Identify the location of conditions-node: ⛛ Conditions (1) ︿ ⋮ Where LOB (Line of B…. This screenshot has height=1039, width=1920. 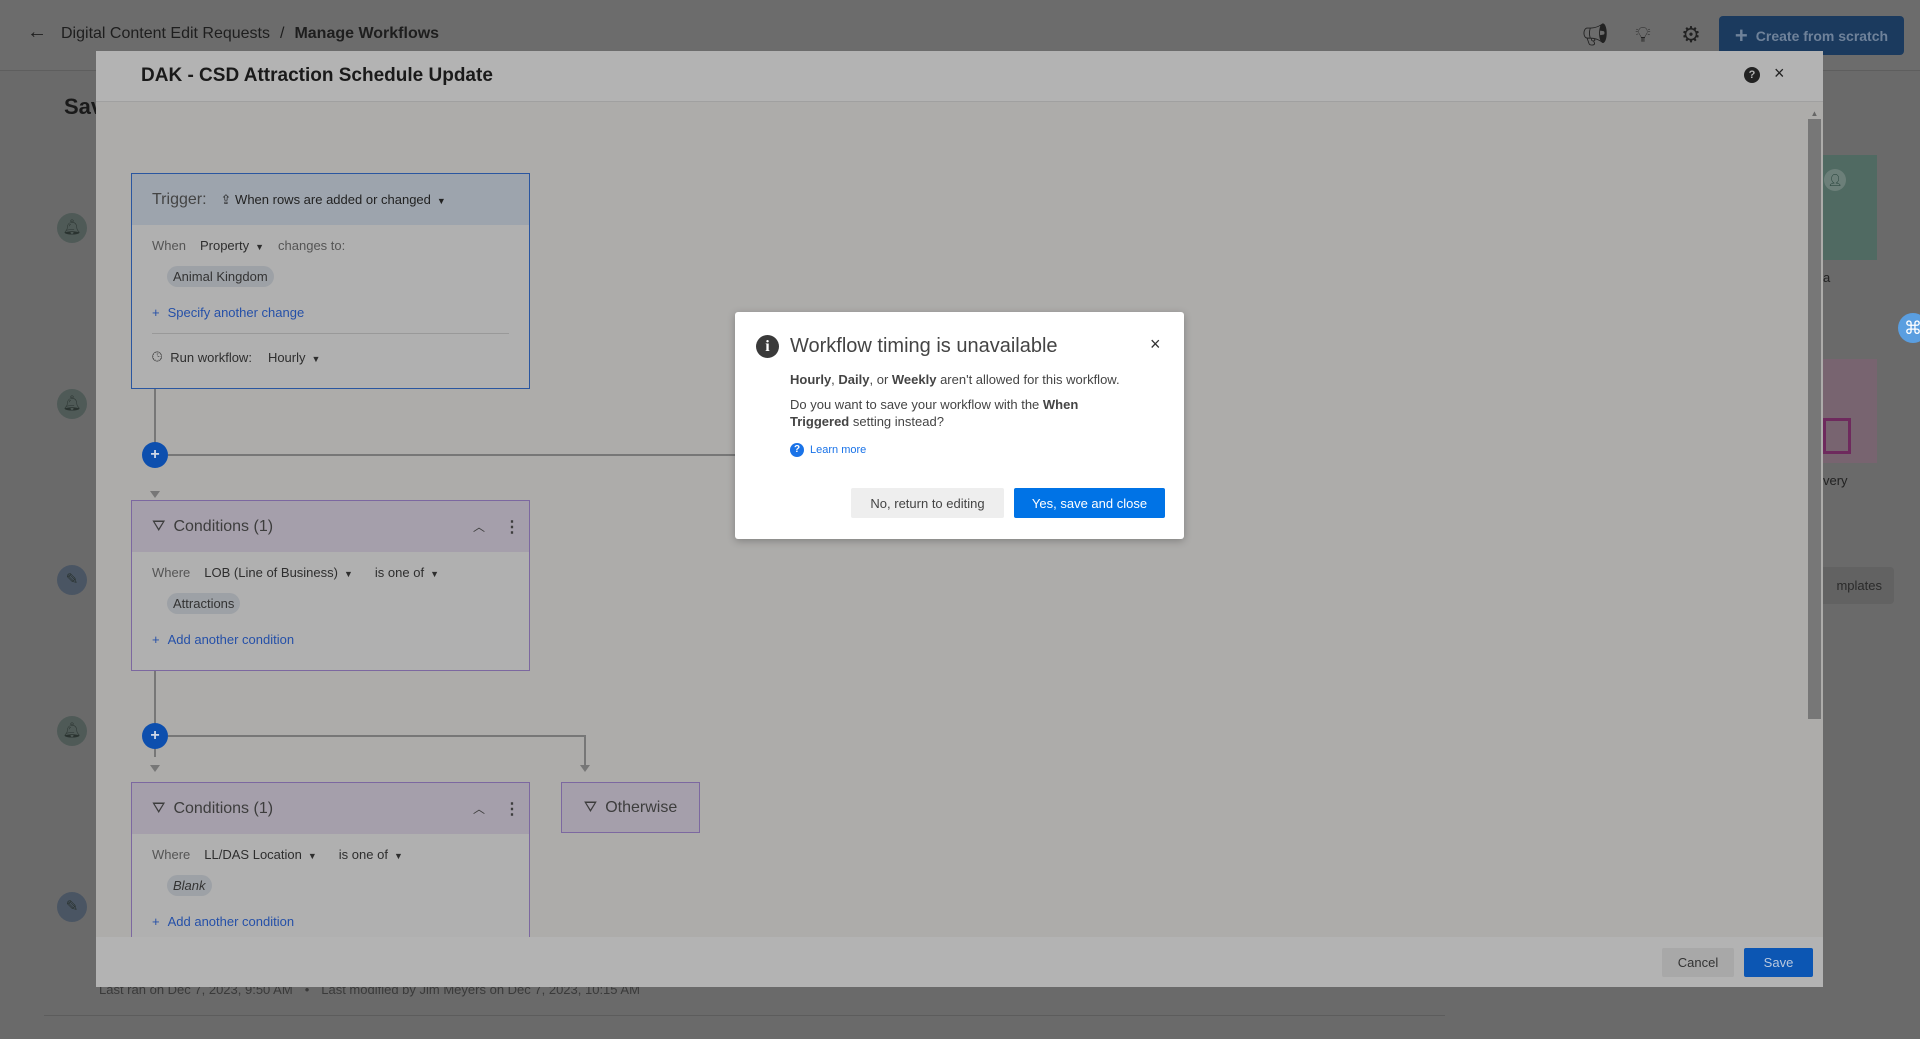
(330, 585).